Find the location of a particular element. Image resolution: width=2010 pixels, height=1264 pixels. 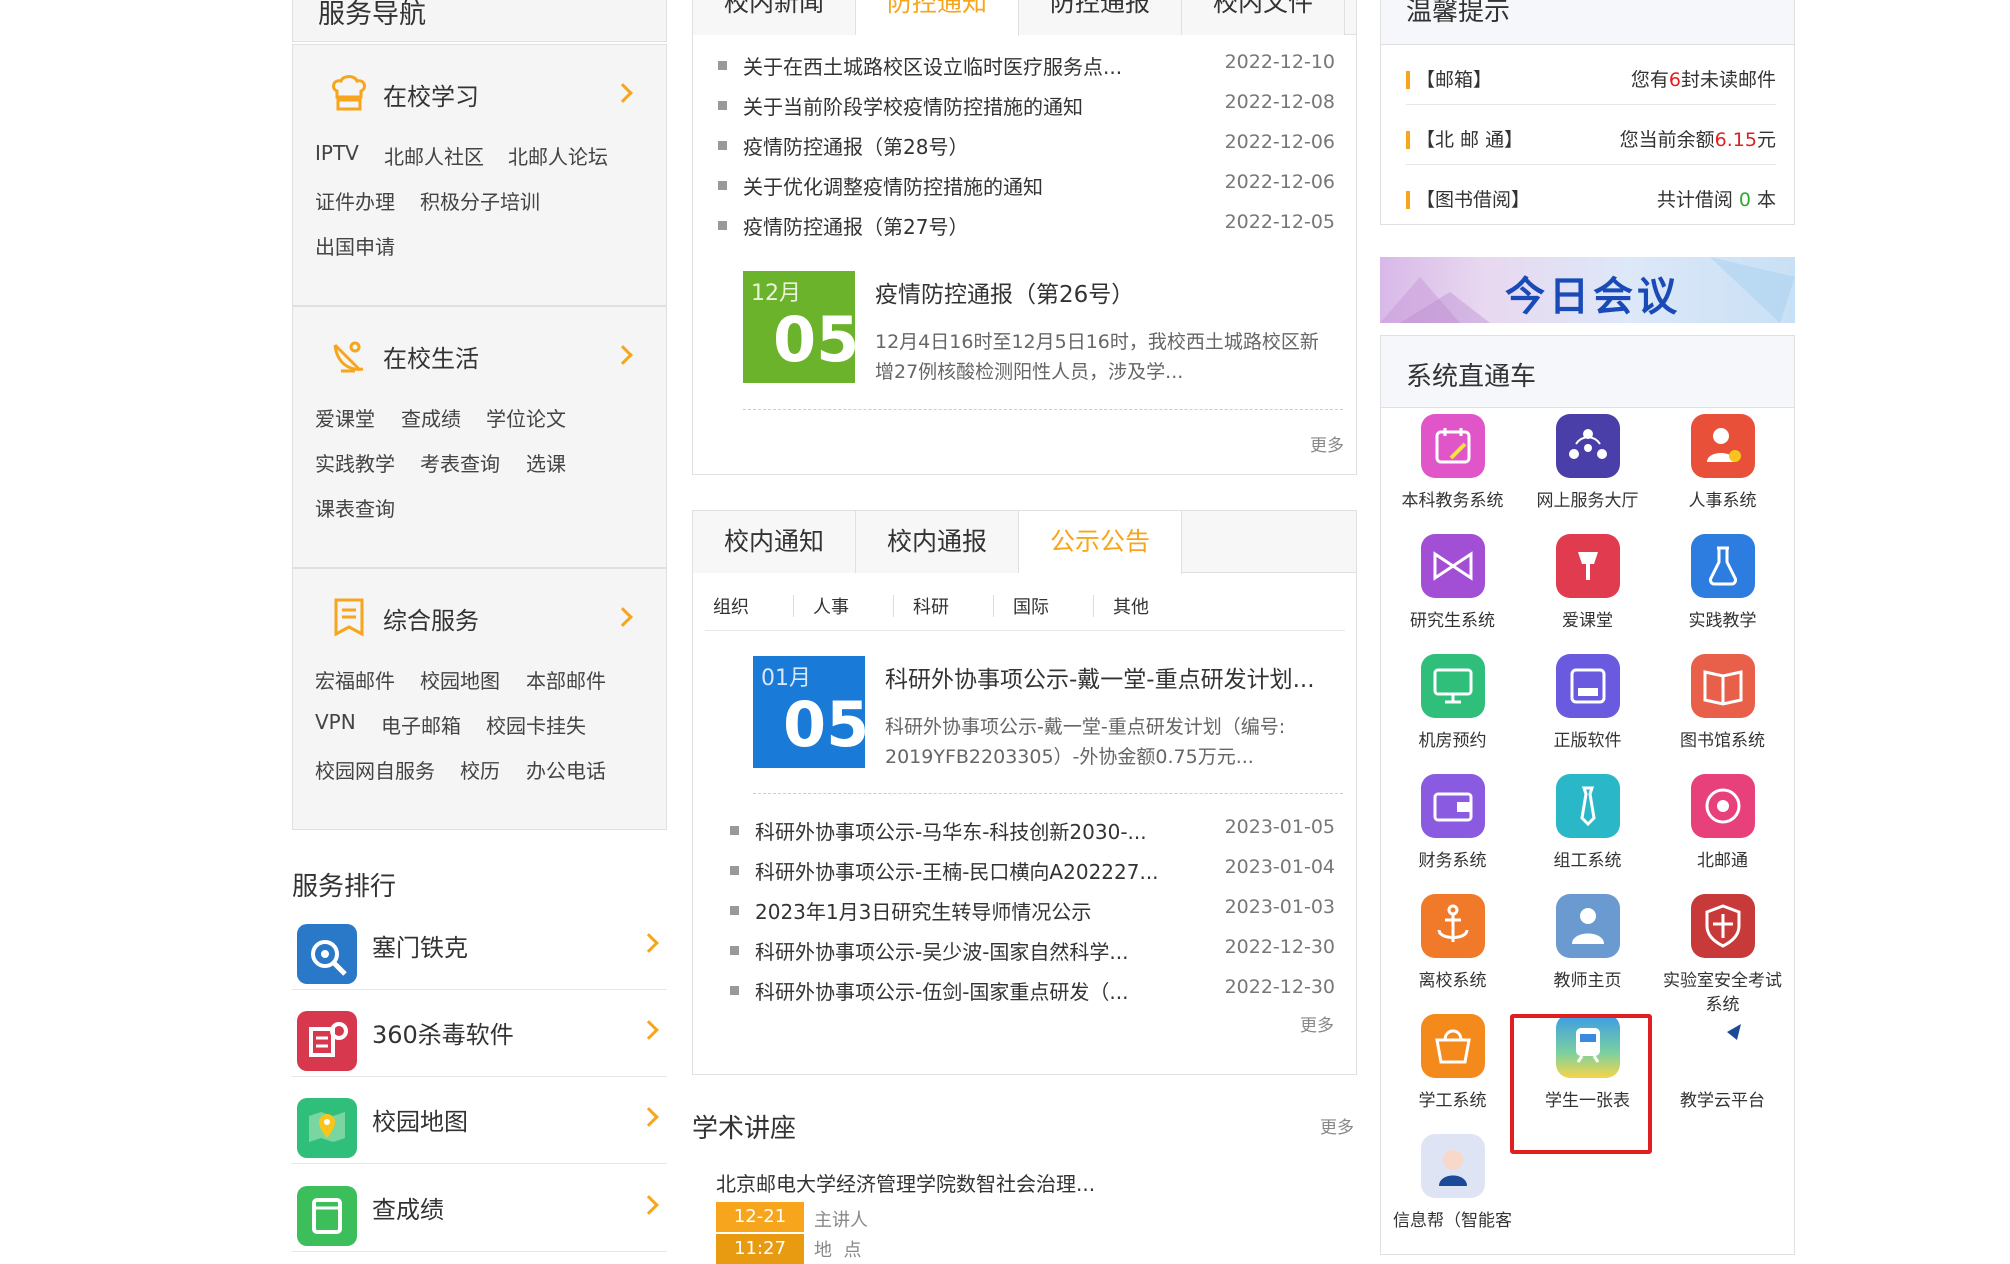

tip-pass-row: 【北 邮 通】 您当前余额6.15元 is located at coordinates (1591, 141).